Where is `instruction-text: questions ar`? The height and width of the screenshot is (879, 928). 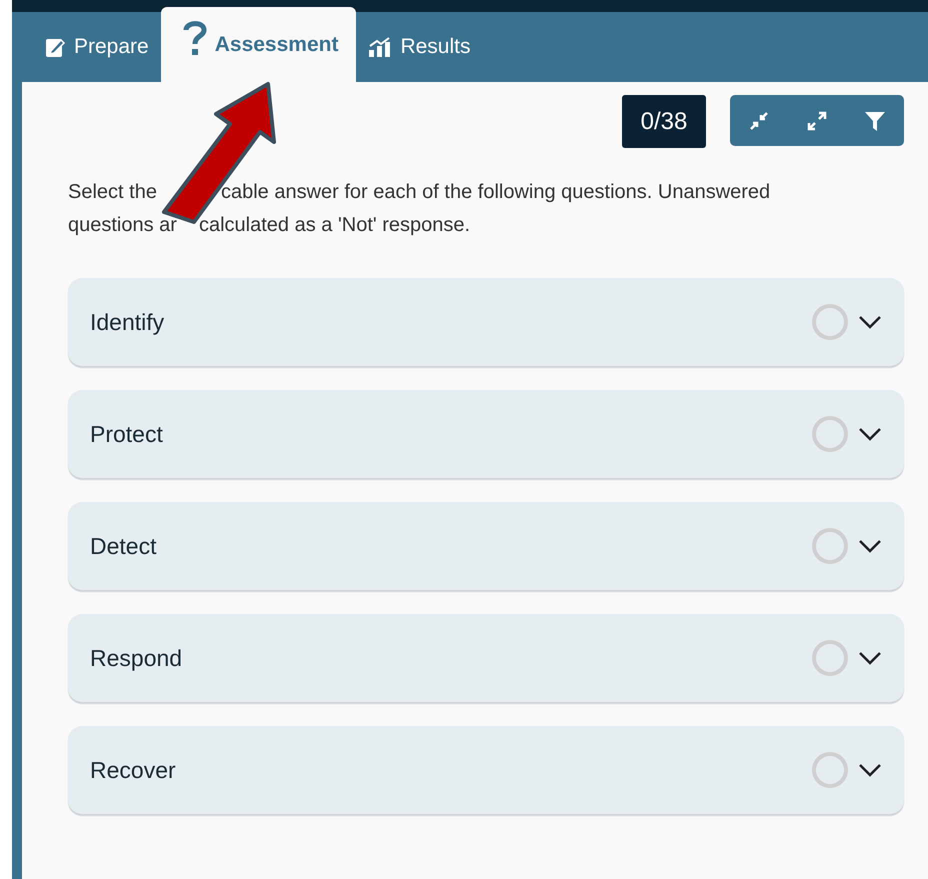
instruction-text: questions ar is located at coordinates (122, 225).